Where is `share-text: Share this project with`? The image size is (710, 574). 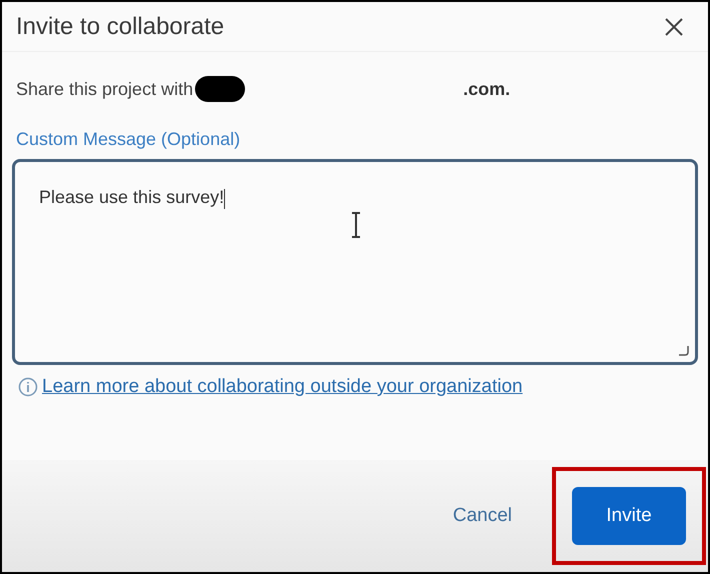 share-text: Share this project with is located at coordinates (105, 89).